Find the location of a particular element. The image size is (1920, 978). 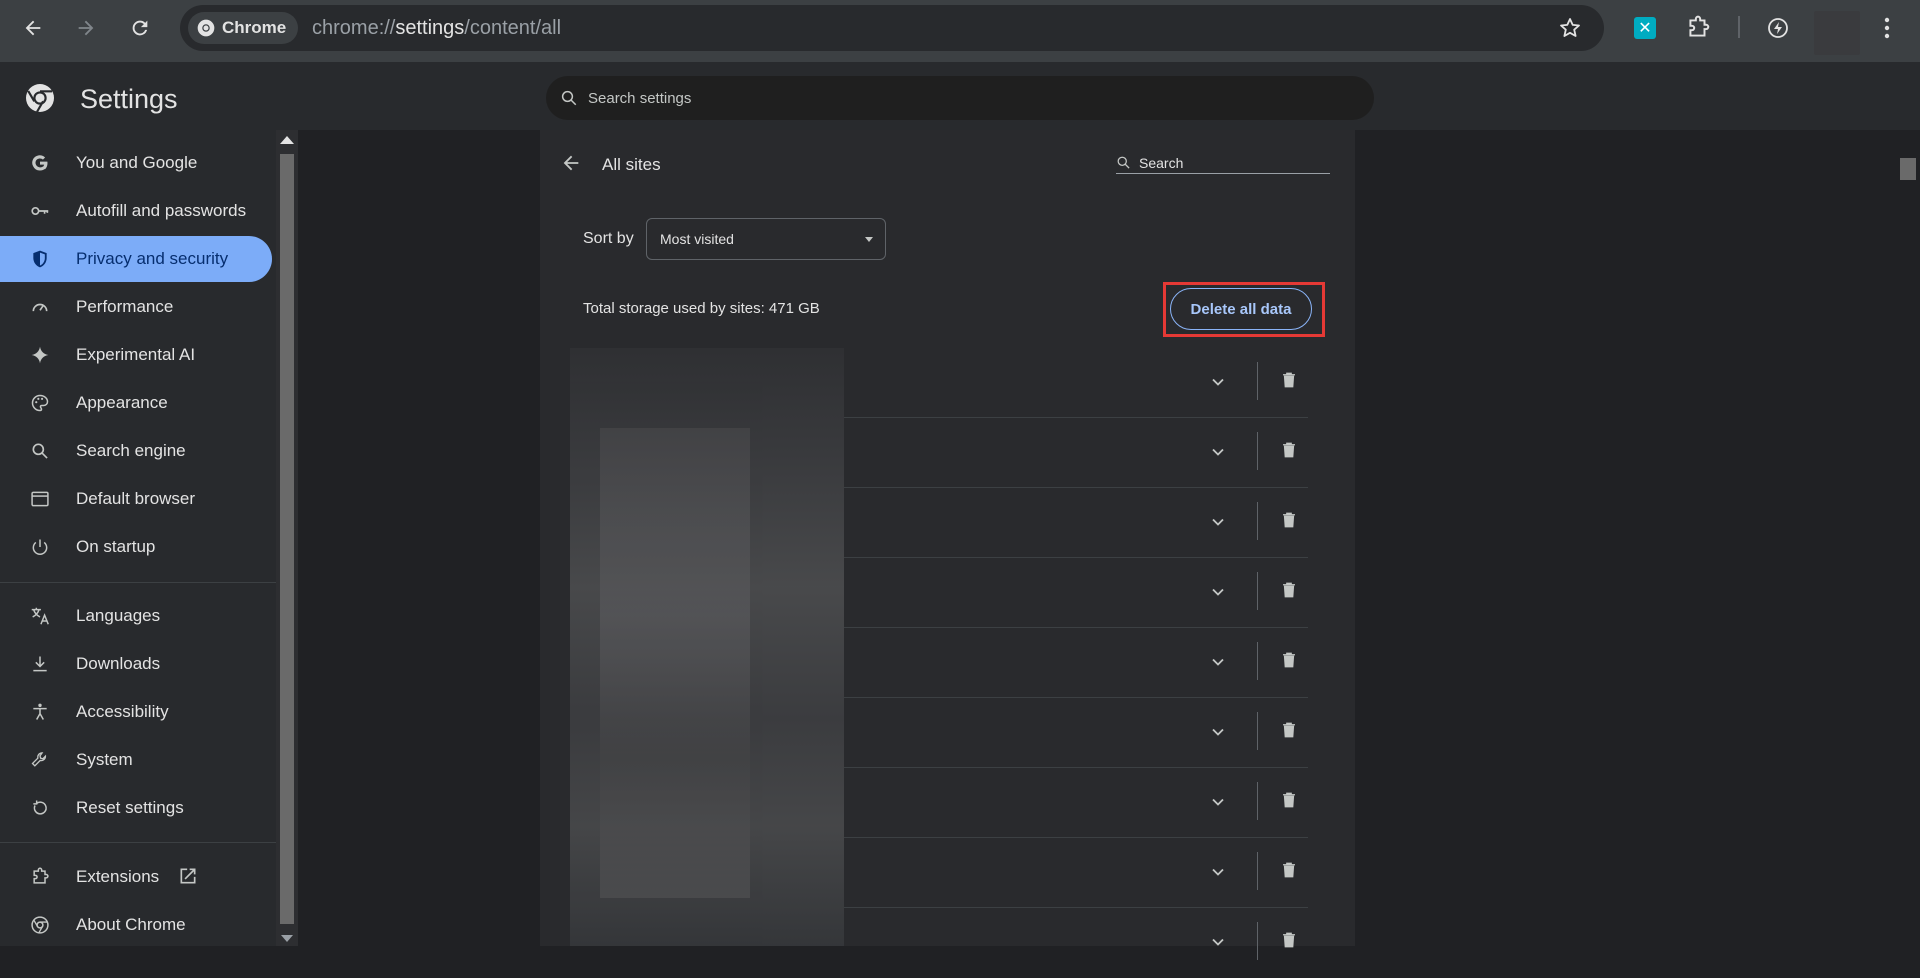

settings-search-input: Search settings is located at coordinates (960, 98).